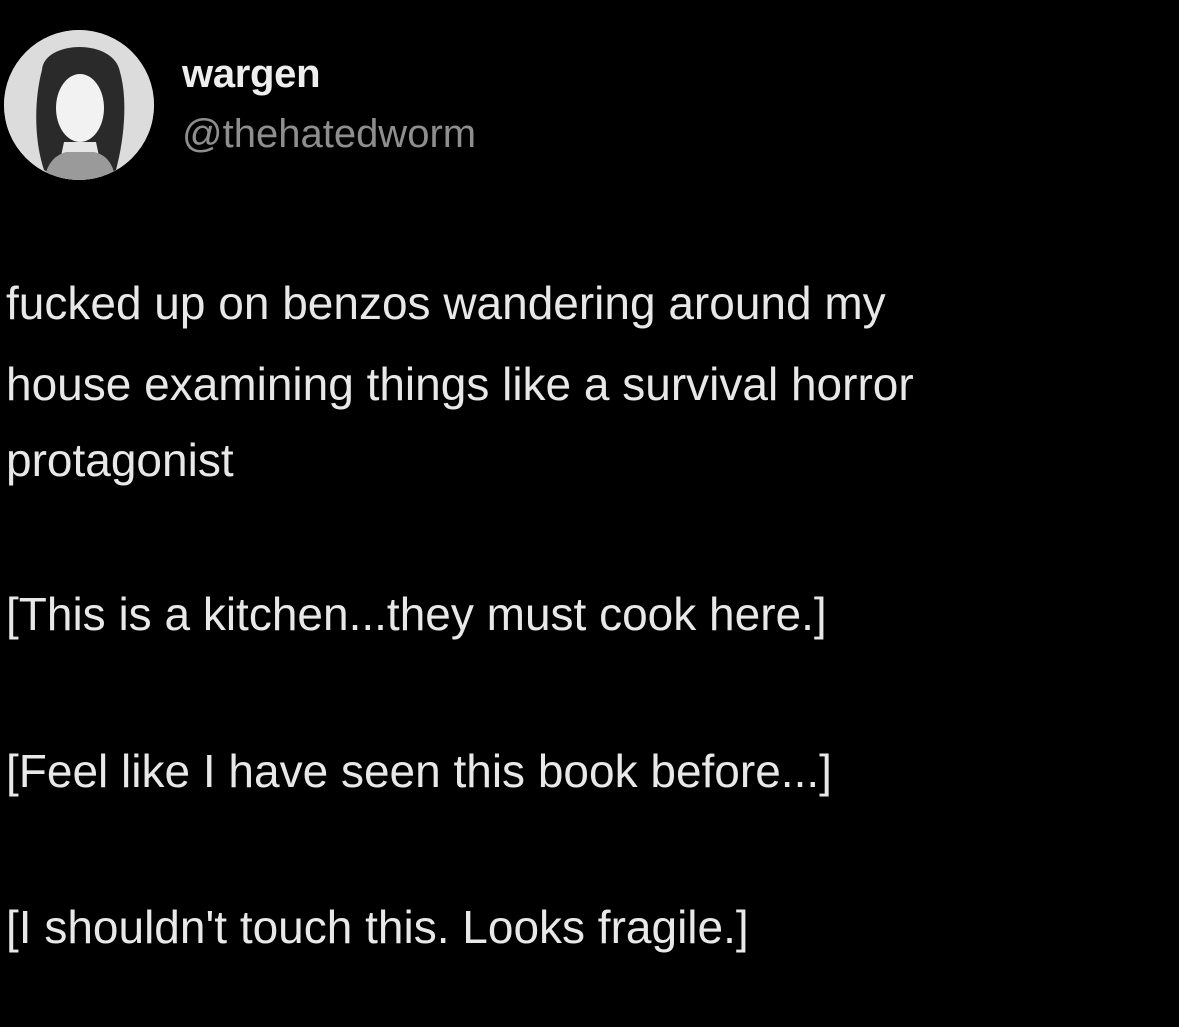 The image size is (1179, 1027). I want to click on avatar, so click(79, 105).